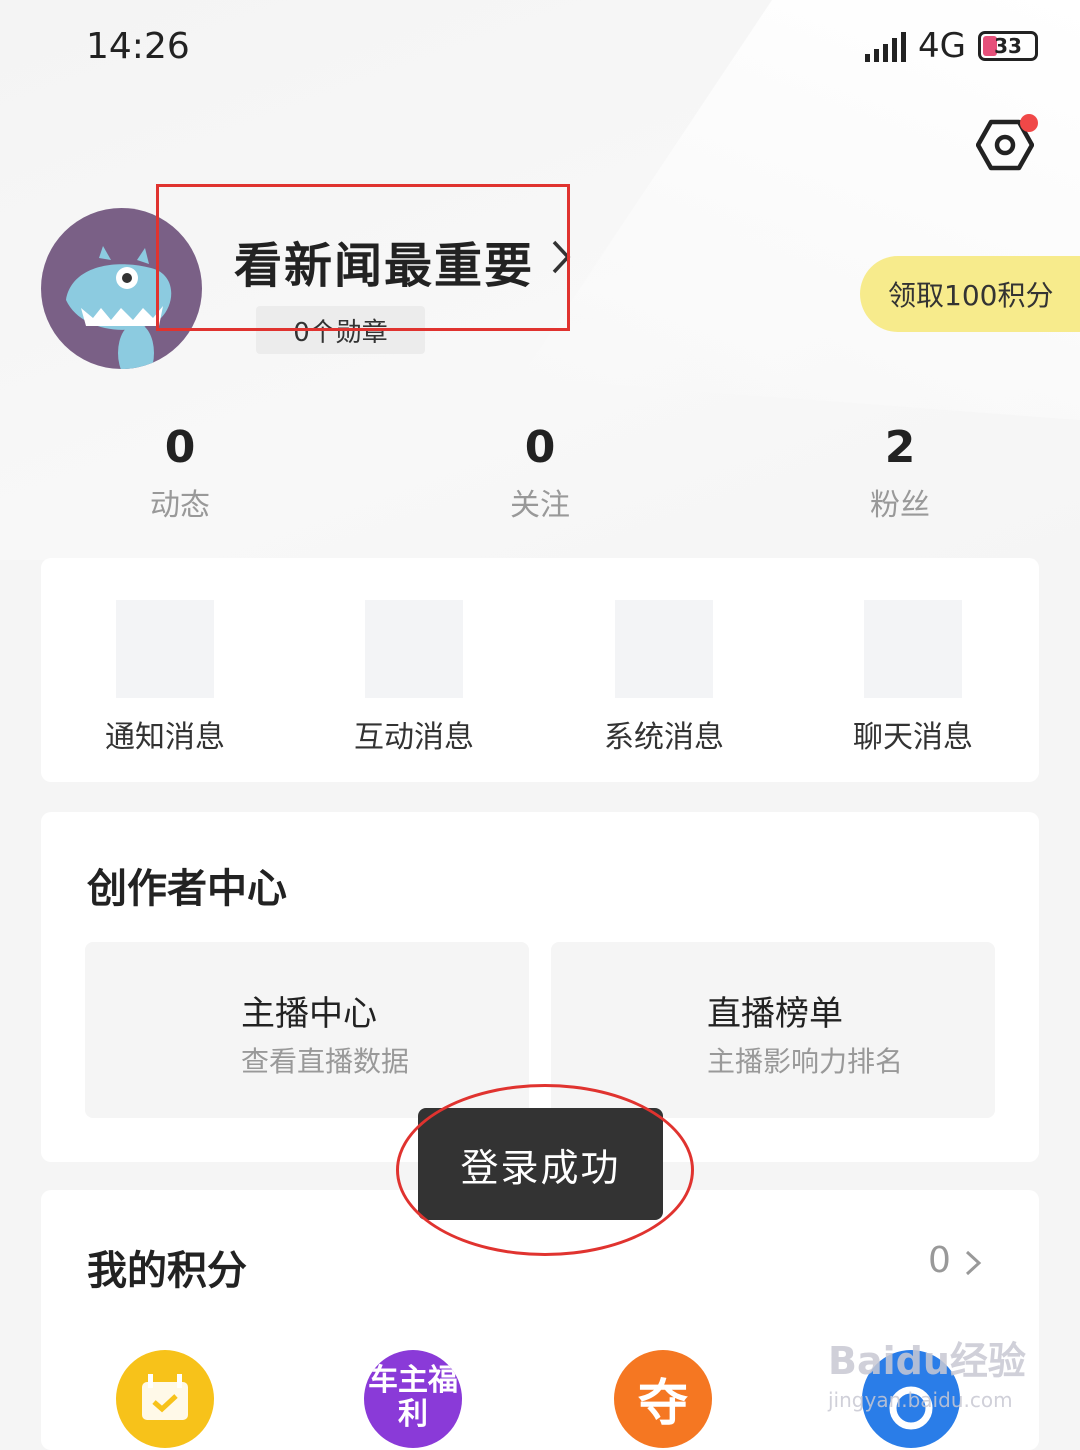 The image size is (1080, 1450). What do you see at coordinates (927, 1361) in the screenshot?
I see `watermark: Baidu经验` at bounding box center [927, 1361].